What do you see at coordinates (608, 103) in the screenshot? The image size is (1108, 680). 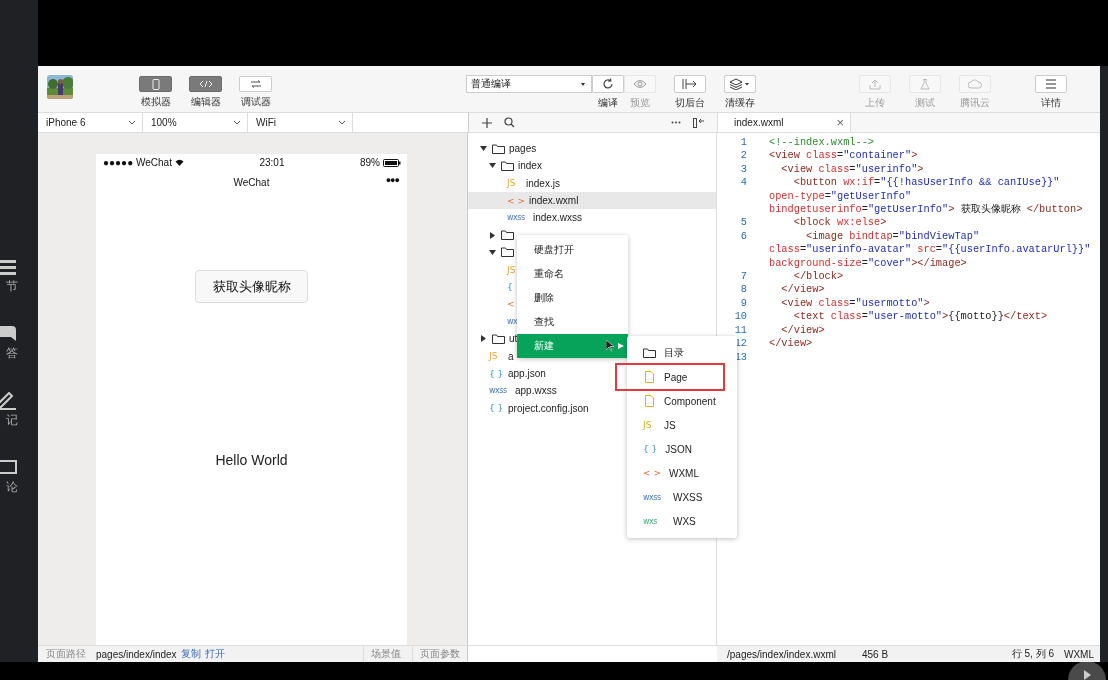 I see `toolbar-label: 编译` at bounding box center [608, 103].